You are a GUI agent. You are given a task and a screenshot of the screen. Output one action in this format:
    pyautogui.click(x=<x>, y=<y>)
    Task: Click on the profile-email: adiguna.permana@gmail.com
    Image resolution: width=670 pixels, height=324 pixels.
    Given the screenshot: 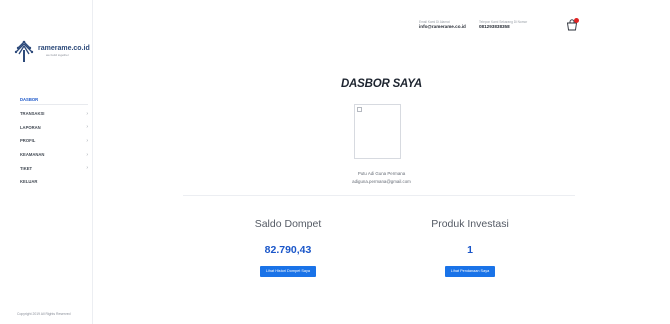 What is the action you would take?
    pyautogui.click(x=381, y=181)
    